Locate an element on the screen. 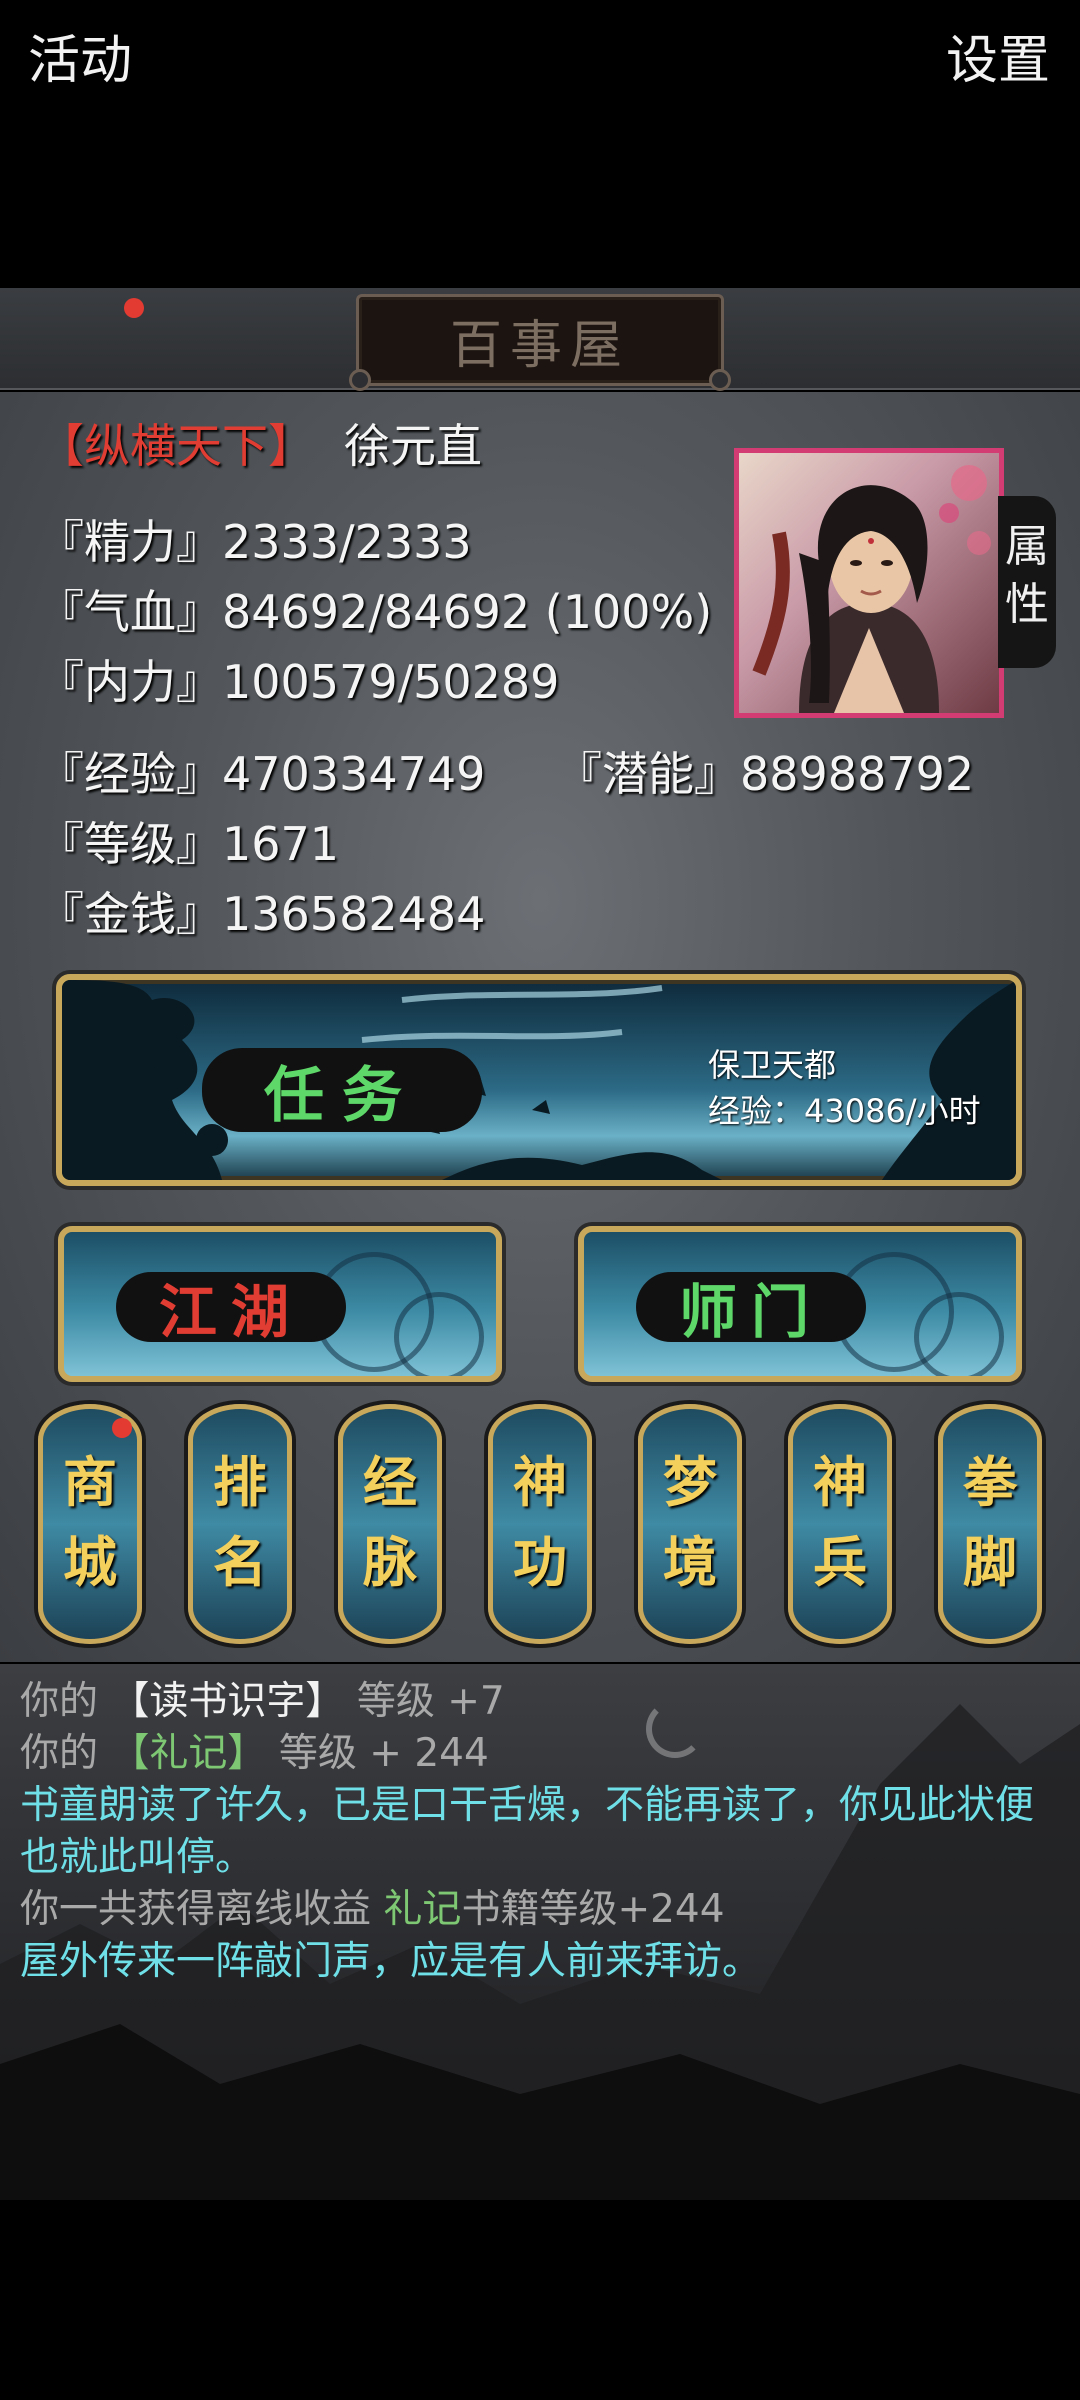 This screenshot has width=1080, height=2400. ranking-button: 排名 is located at coordinates (240, 1524).